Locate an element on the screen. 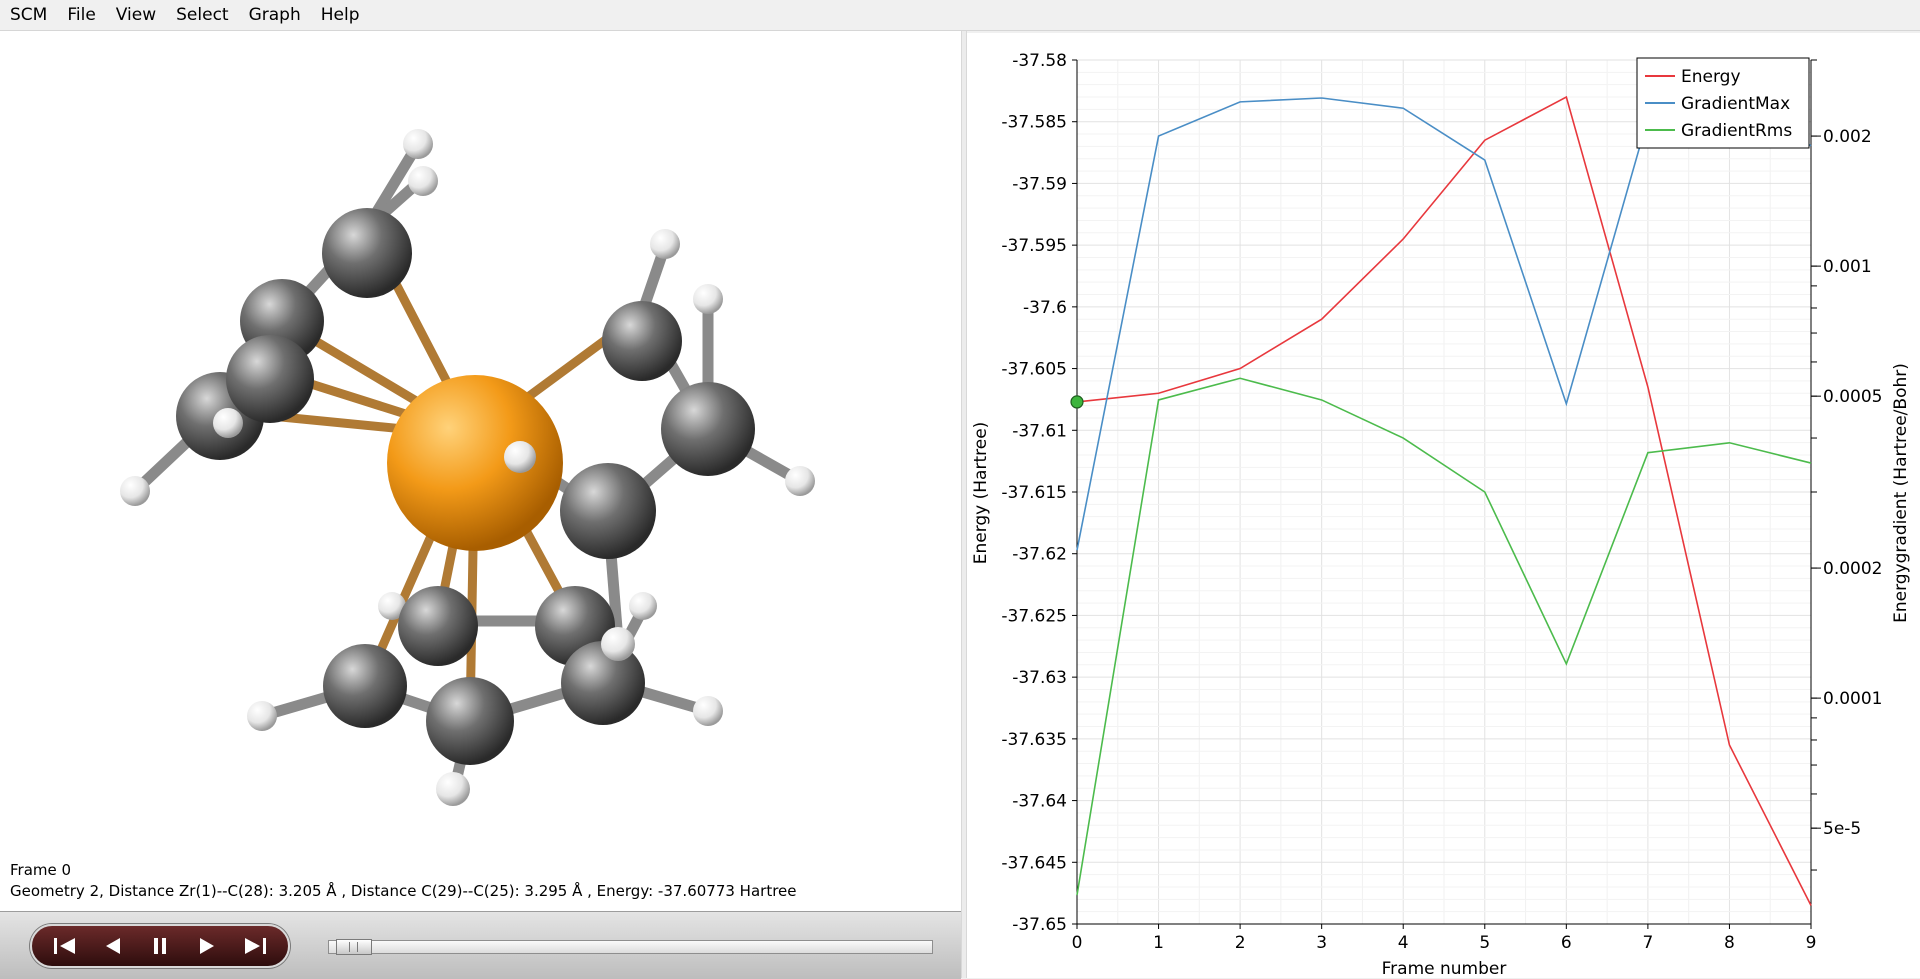 The image size is (1920, 979). first-frame-button is located at coordinates (66, 946).